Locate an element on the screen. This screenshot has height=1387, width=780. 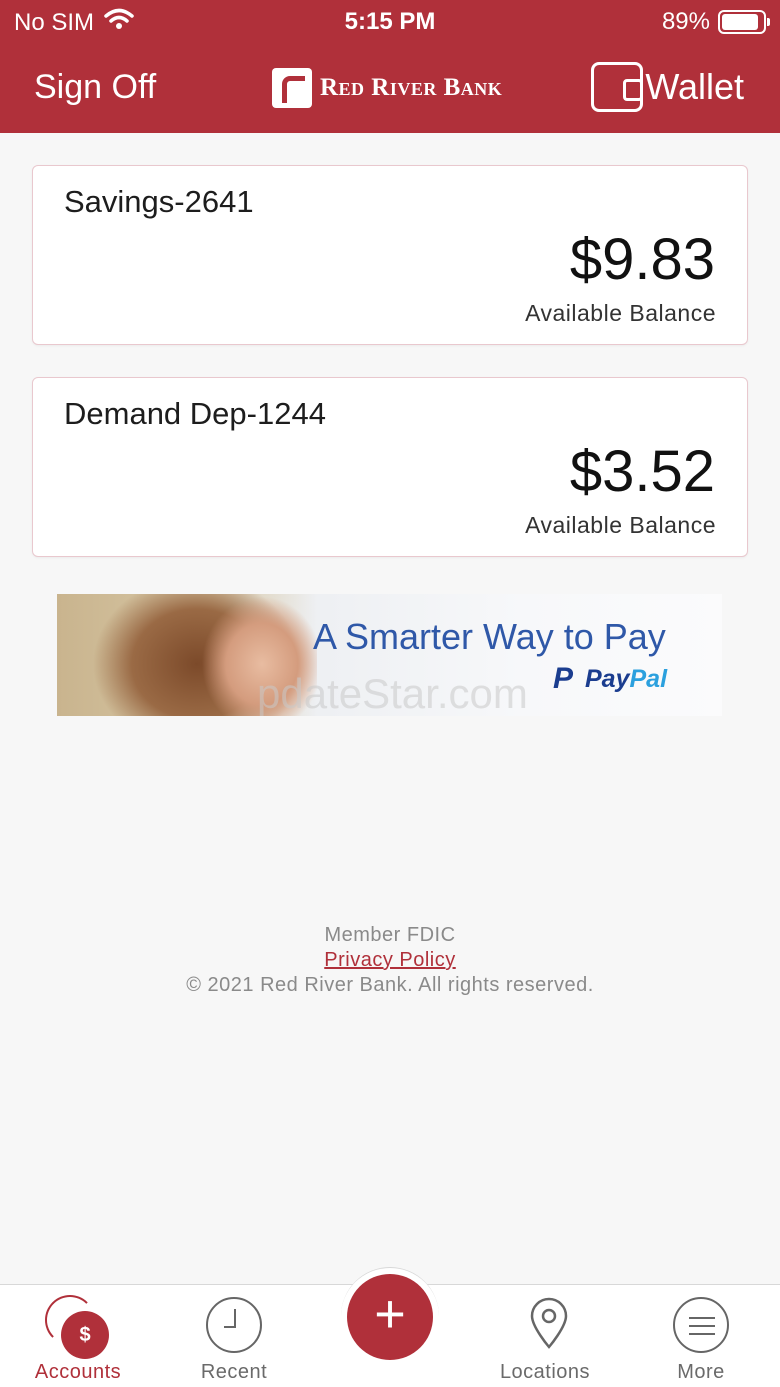
tab-accounts-label: Accounts is located at coordinates (78, 1372).